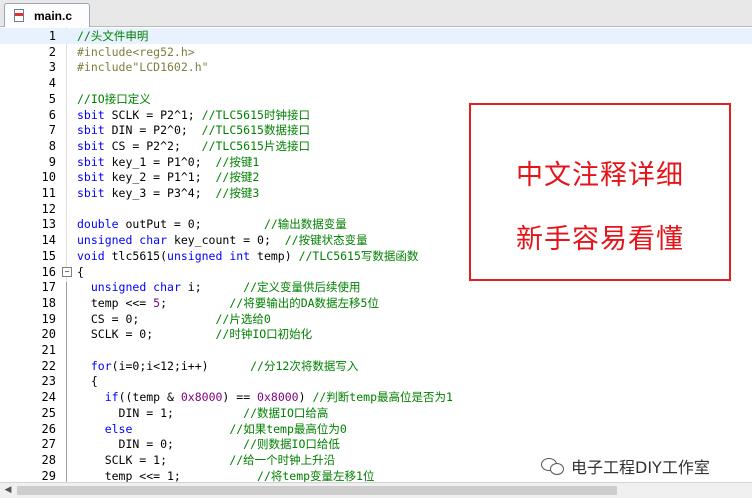  What do you see at coordinates (212, 429) in the screenshot?
I see `code-text: else //如果temp最高位为0` at bounding box center [212, 429].